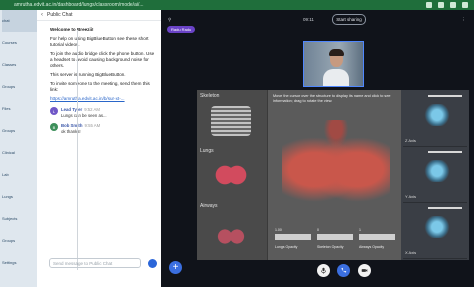 The image size is (474, 287). I want to click on x-scan-image, so click(437, 227).